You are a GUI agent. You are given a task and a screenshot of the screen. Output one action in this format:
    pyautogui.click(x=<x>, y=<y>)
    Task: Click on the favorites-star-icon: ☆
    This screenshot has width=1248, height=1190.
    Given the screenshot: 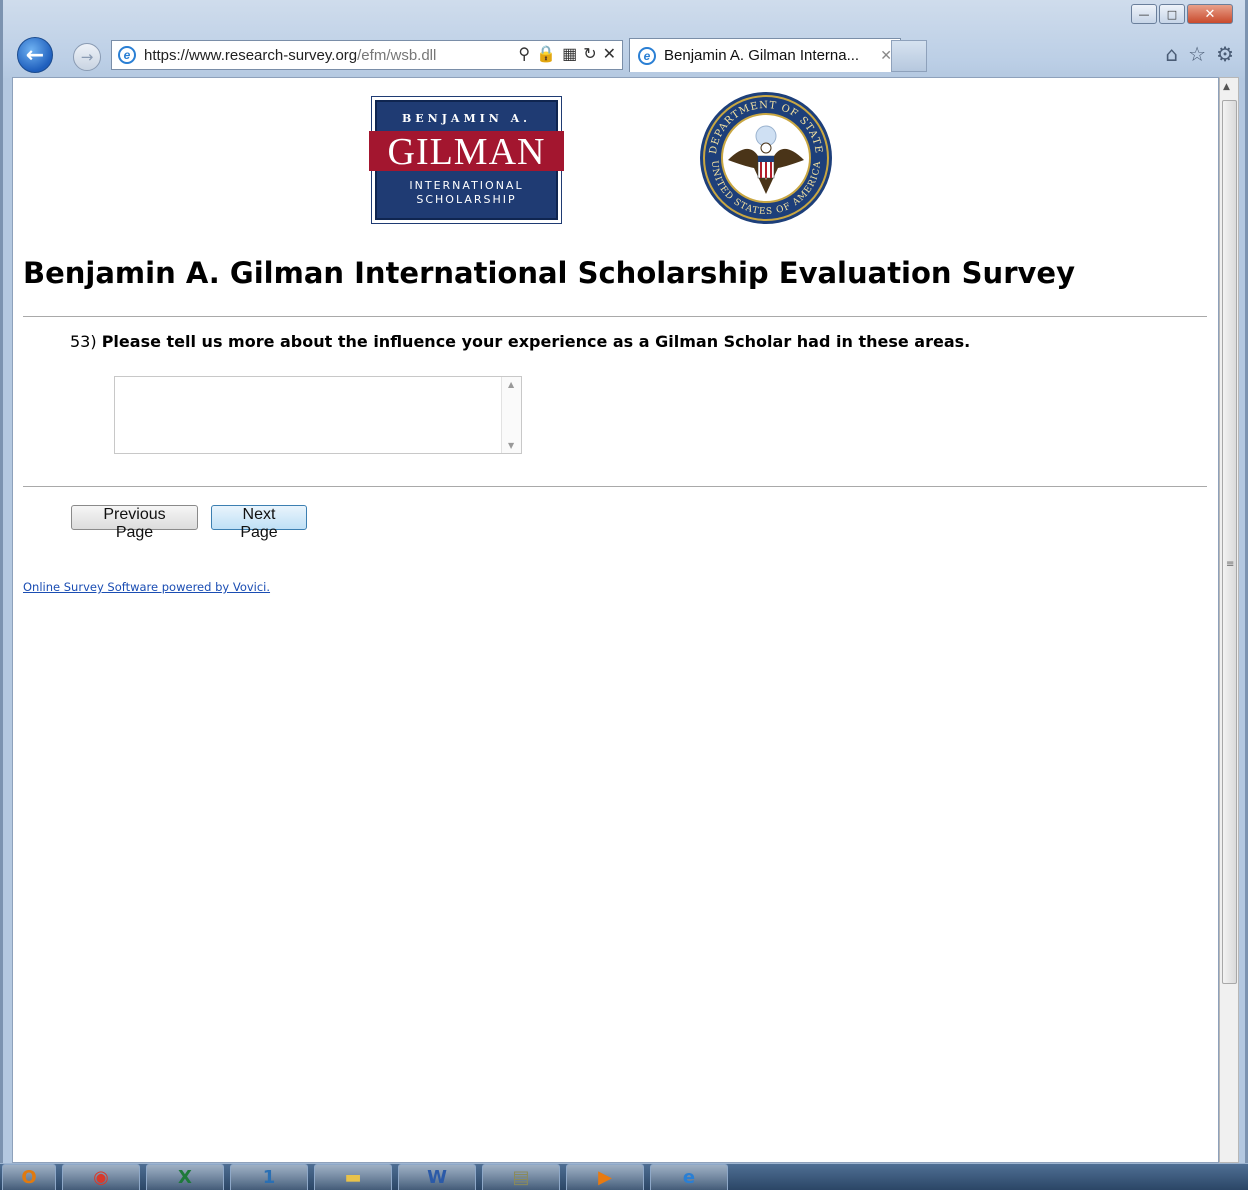 What is the action you would take?
    pyautogui.click(x=1197, y=54)
    